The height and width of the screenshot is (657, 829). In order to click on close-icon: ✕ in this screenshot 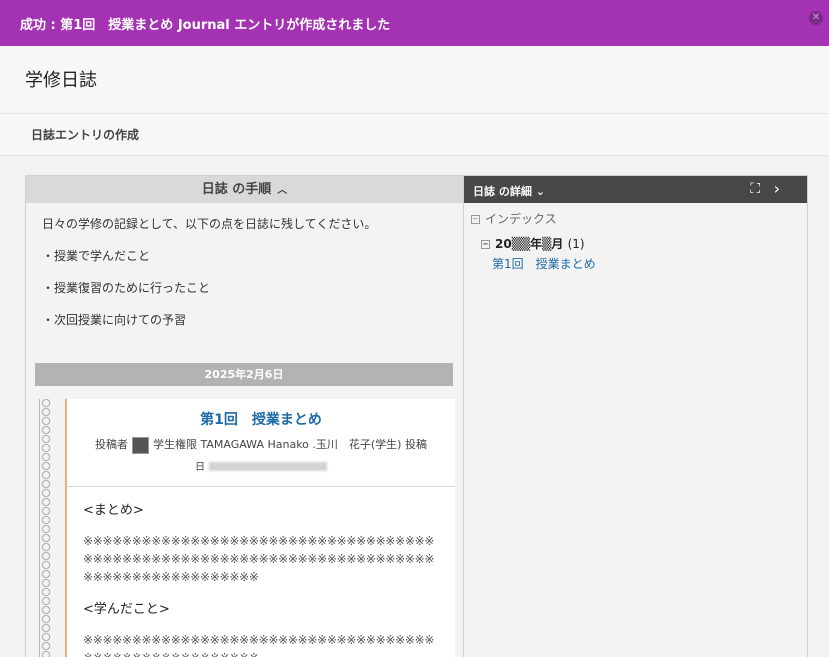, I will do `click(816, 18)`.